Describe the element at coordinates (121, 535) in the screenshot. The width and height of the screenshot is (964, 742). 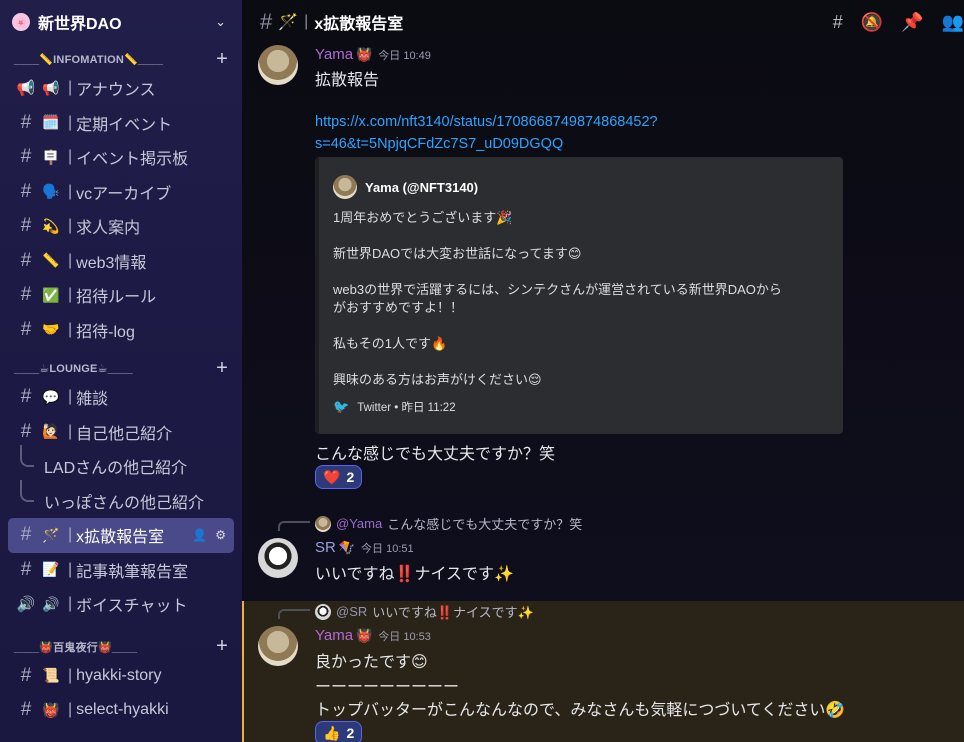
I see `channel-item: # 🪄 | x拡散報告室 👤 ⚙` at that location.